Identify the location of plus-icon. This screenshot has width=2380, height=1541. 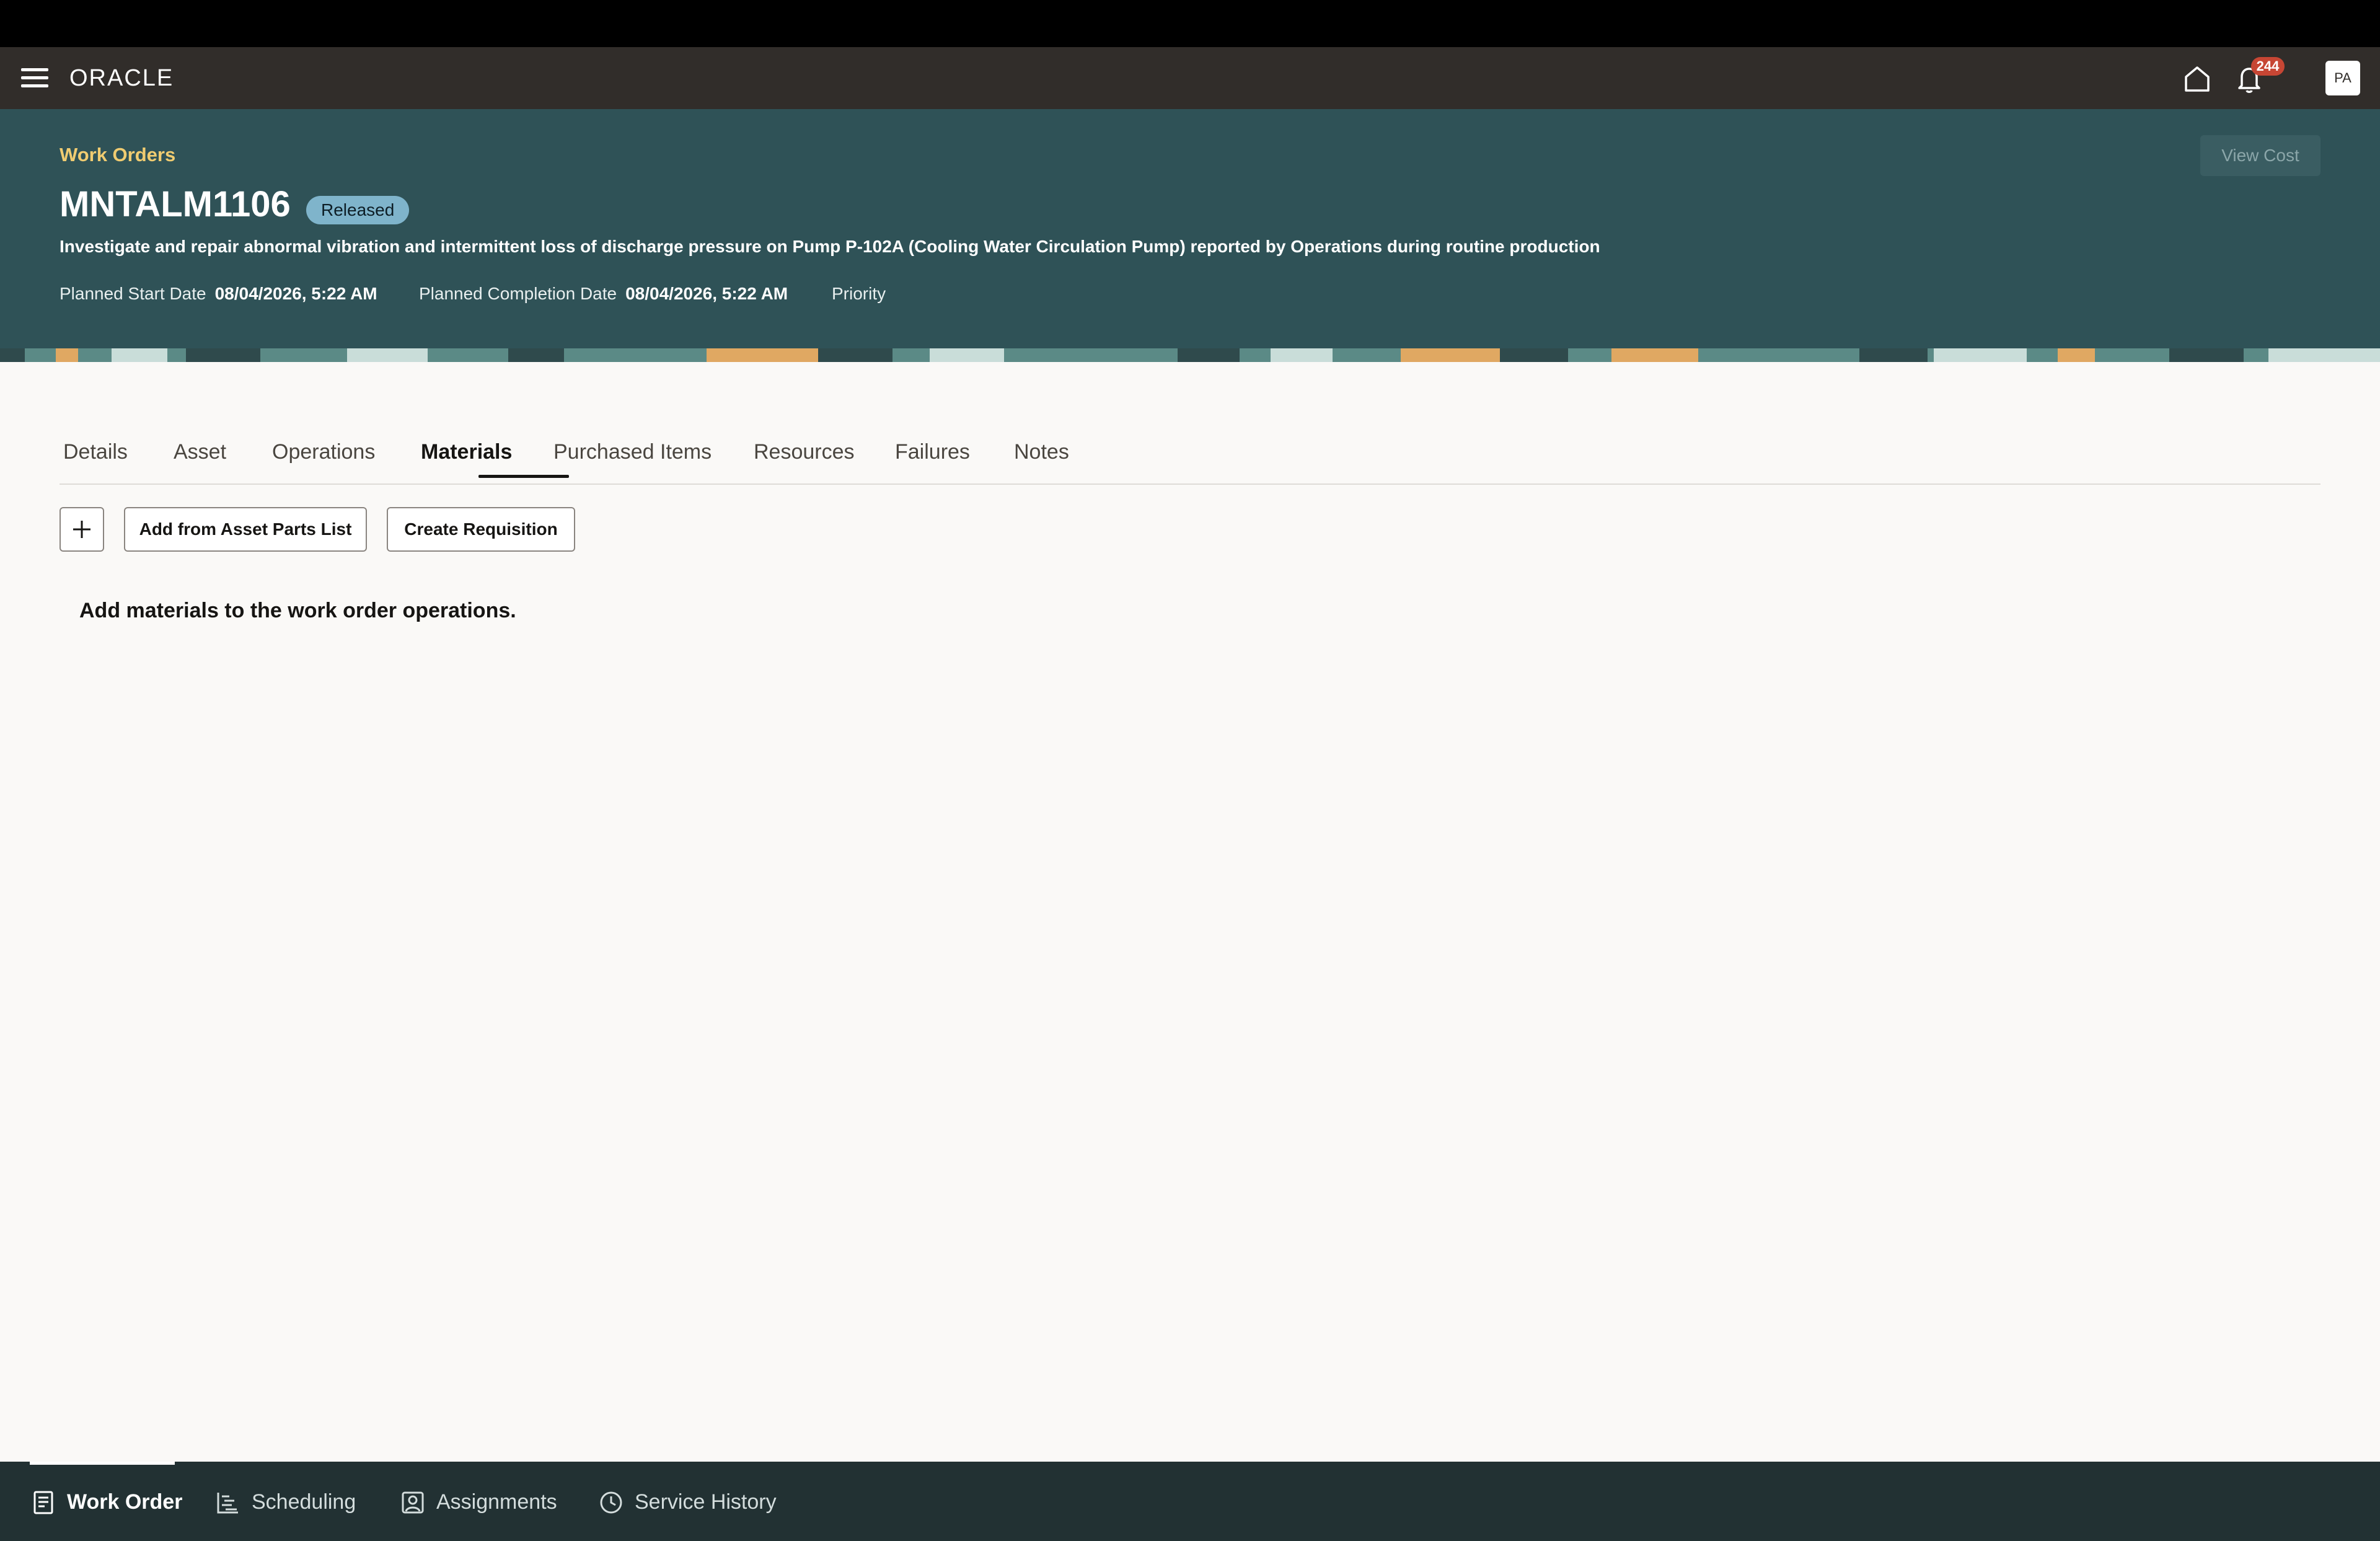
(81, 529).